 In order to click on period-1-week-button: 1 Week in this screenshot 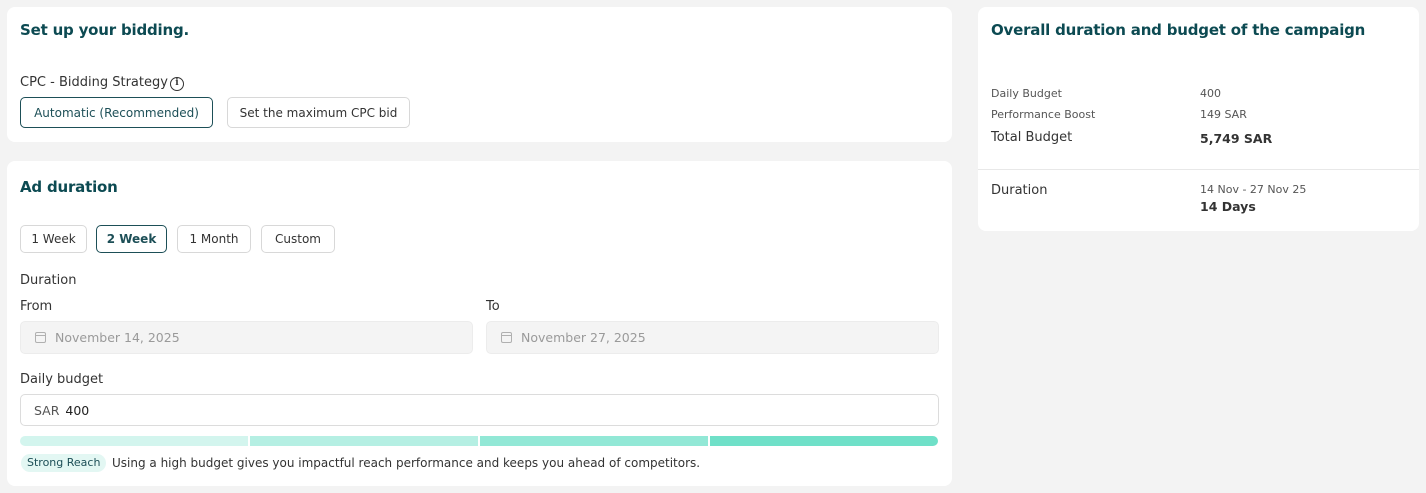, I will do `click(53, 239)`.